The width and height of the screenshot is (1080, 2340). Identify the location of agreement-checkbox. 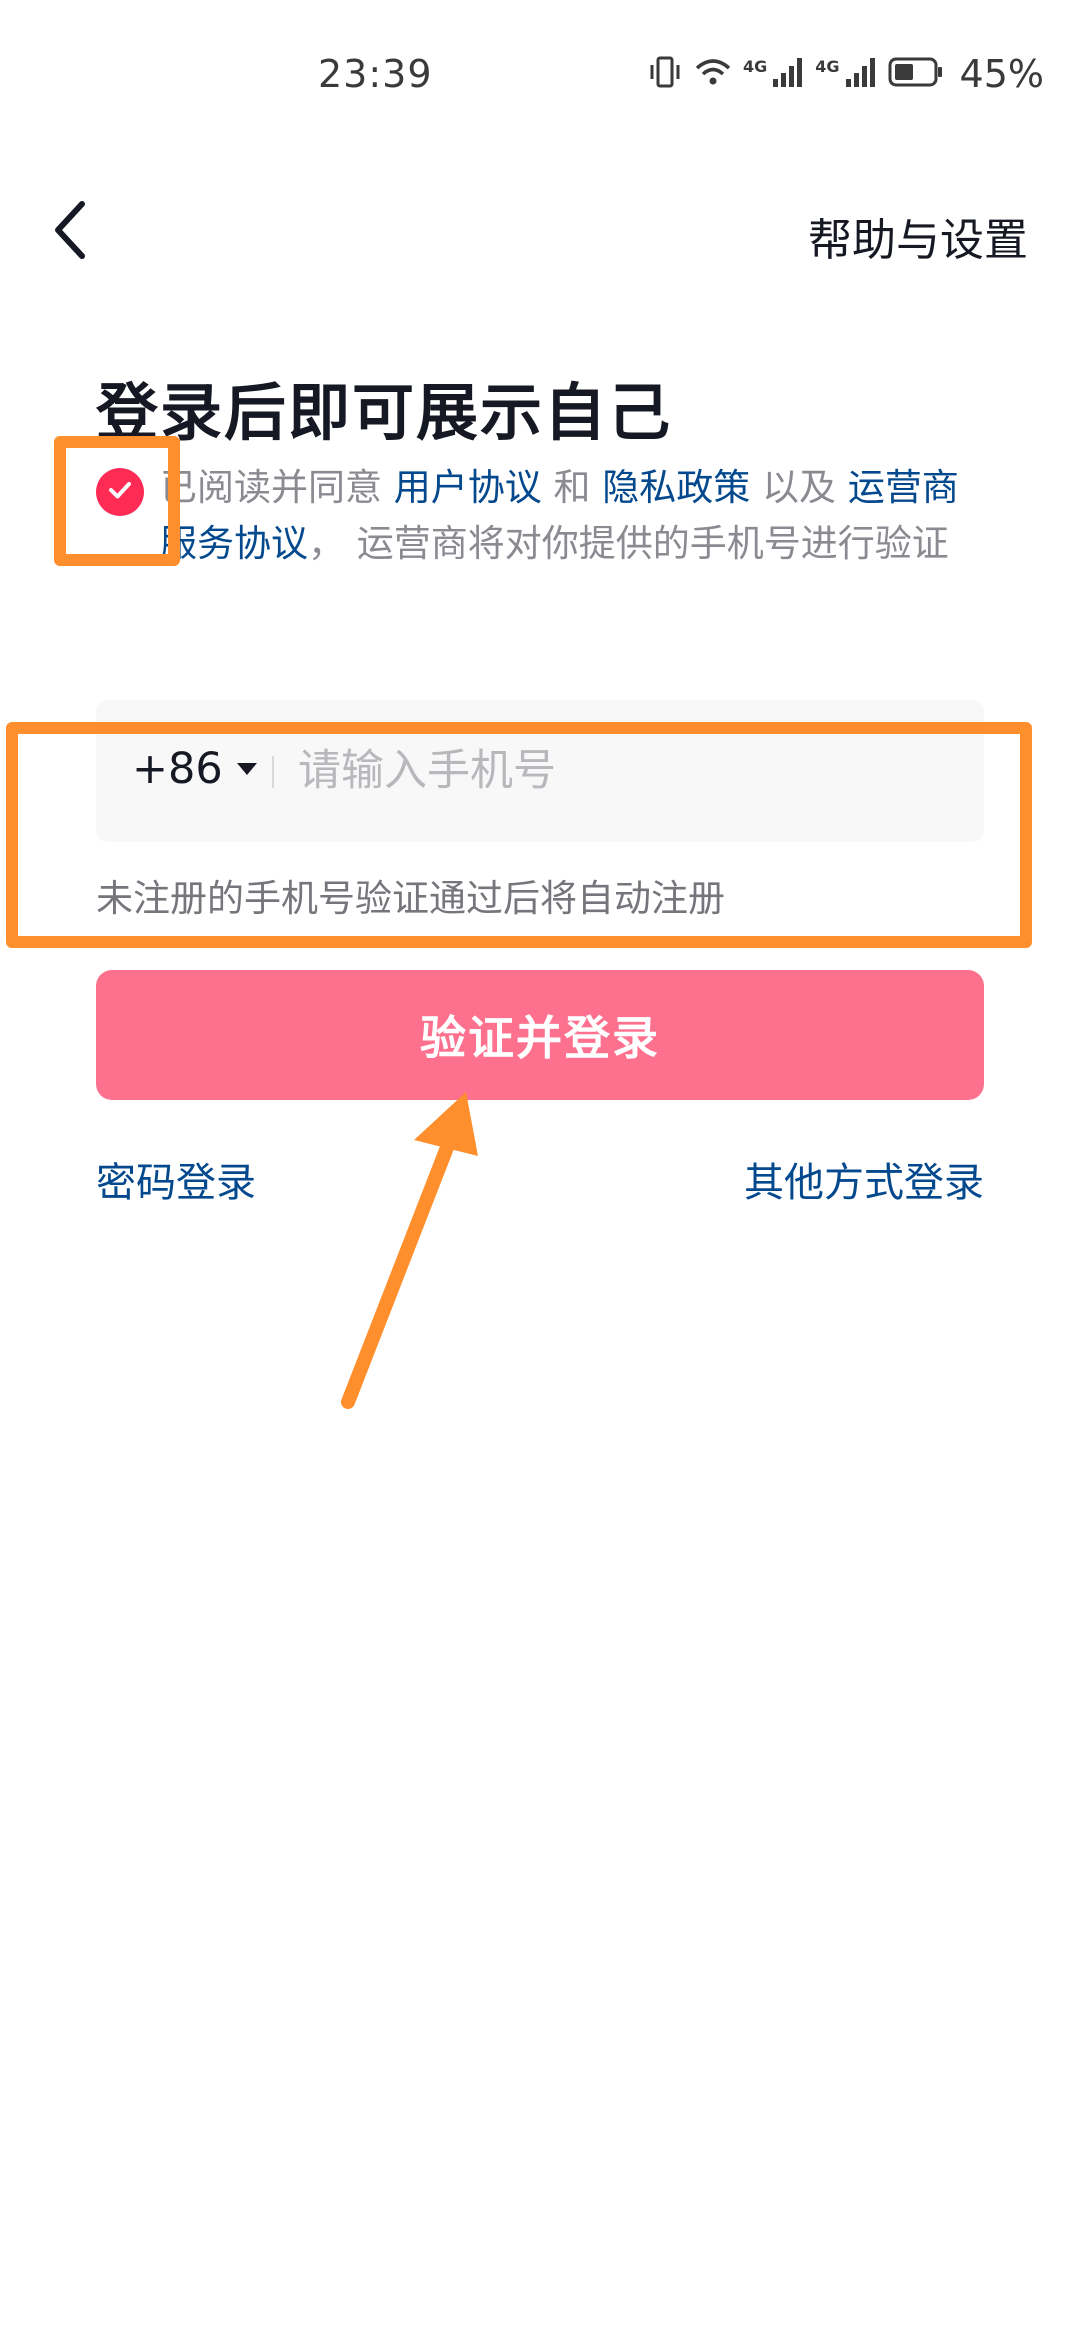
(120, 492).